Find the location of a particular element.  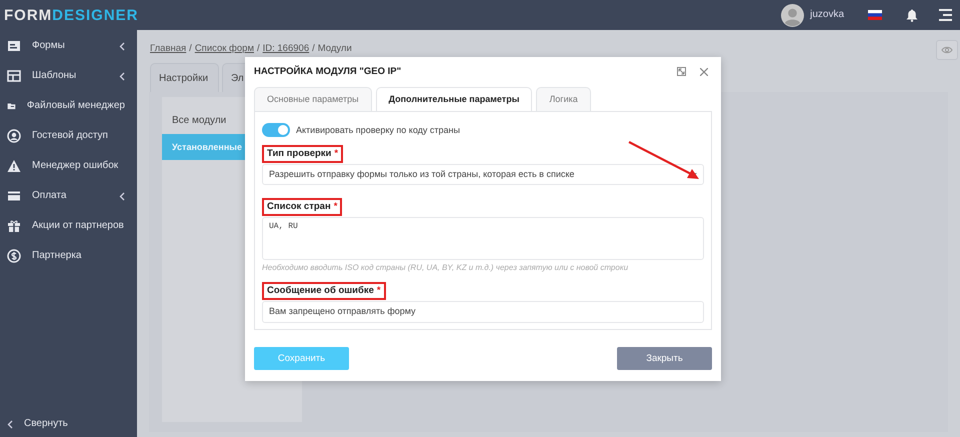

sidebar-item: Партнерка is located at coordinates (68, 256).